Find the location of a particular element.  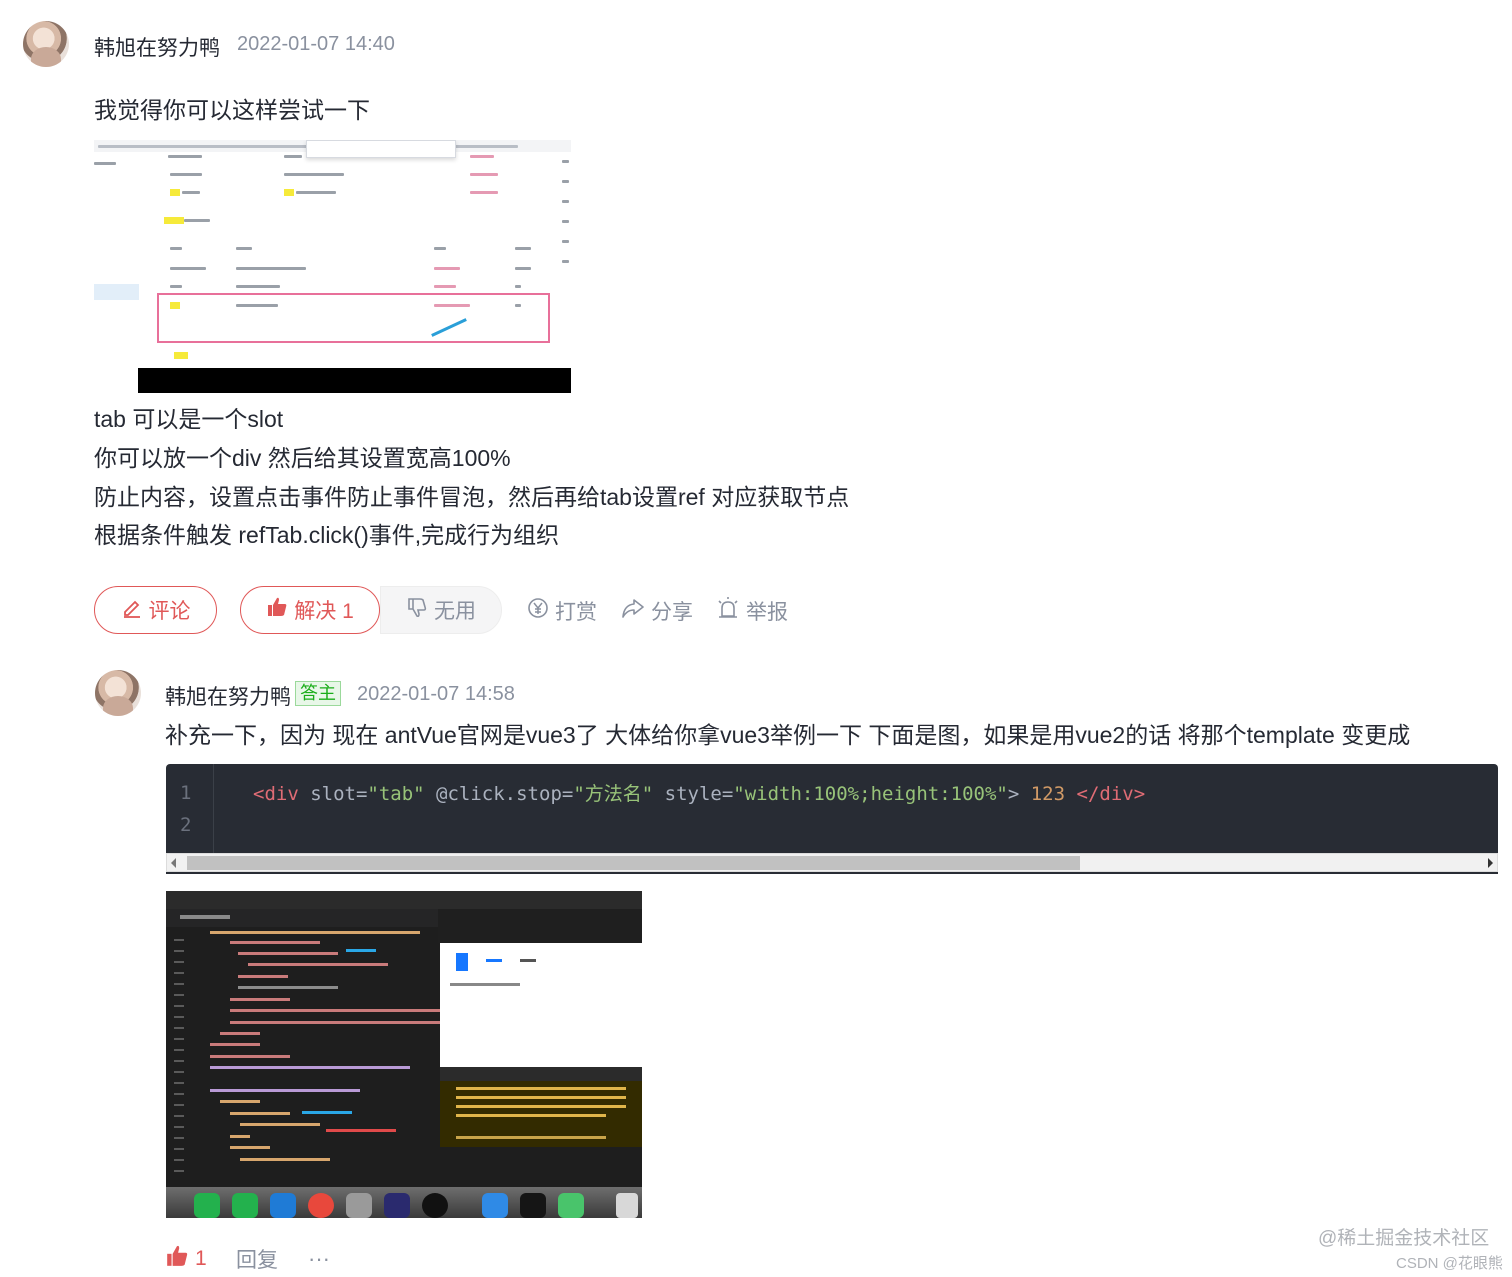

more-options-button: ··· is located at coordinates (319, 1259).